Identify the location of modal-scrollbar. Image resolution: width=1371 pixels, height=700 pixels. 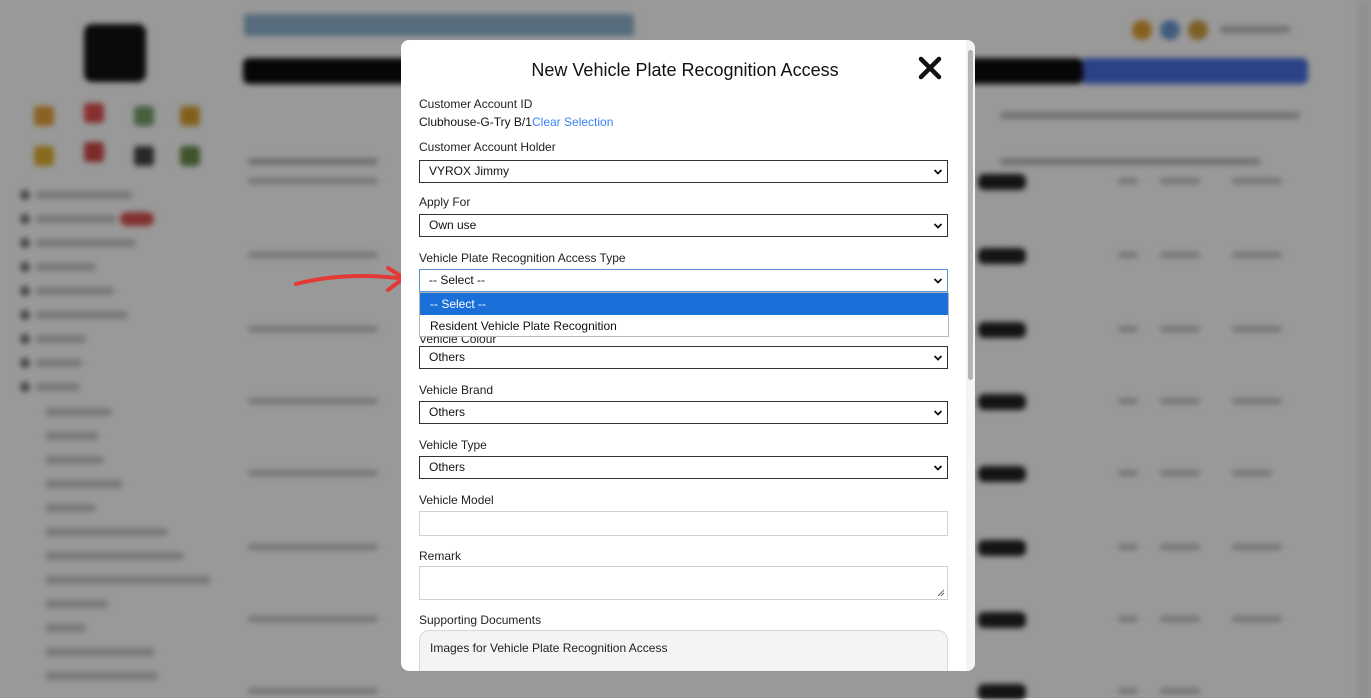
(970, 355).